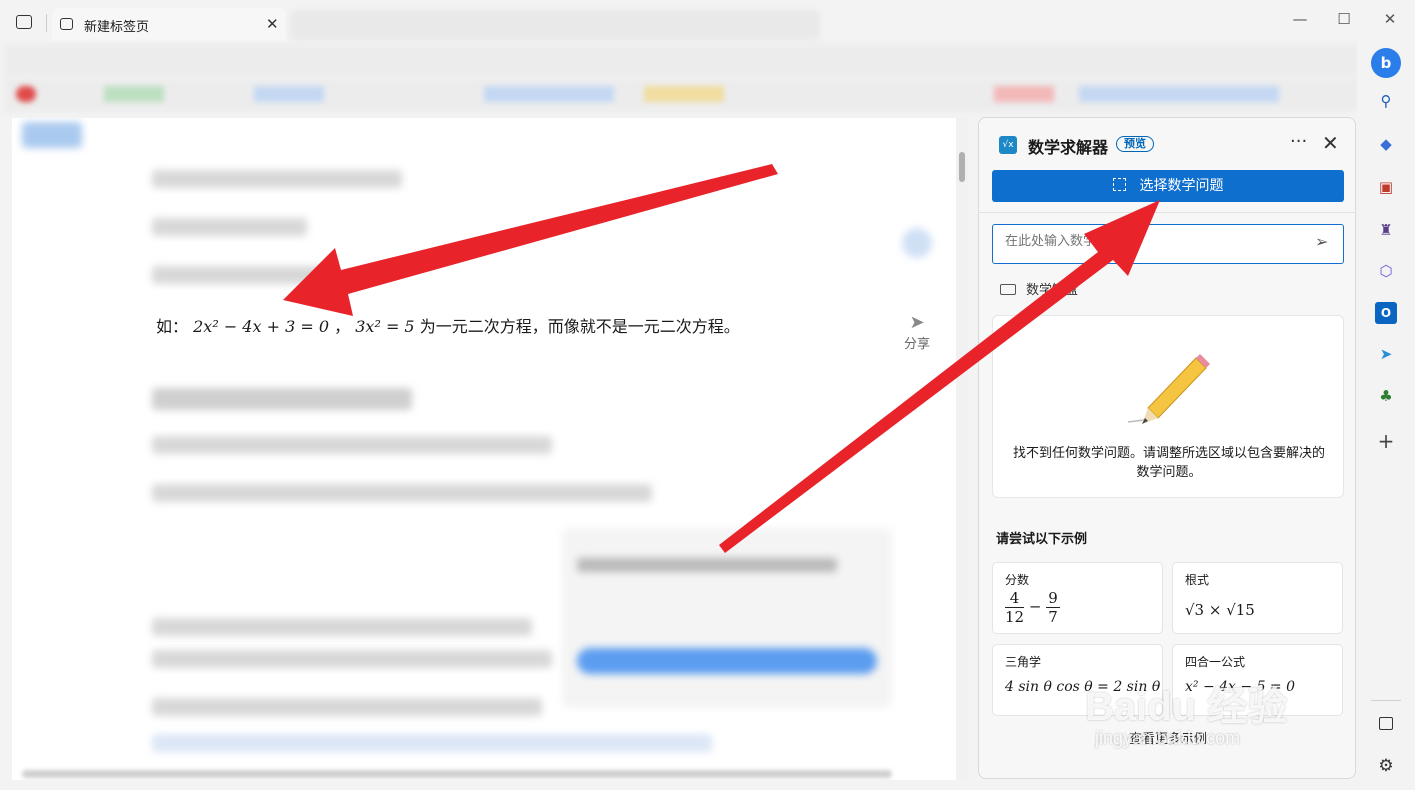 Image resolution: width=1415 pixels, height=790 pixels. I want to click on example-formula: 4 12 − 97, so click(1032, 607).